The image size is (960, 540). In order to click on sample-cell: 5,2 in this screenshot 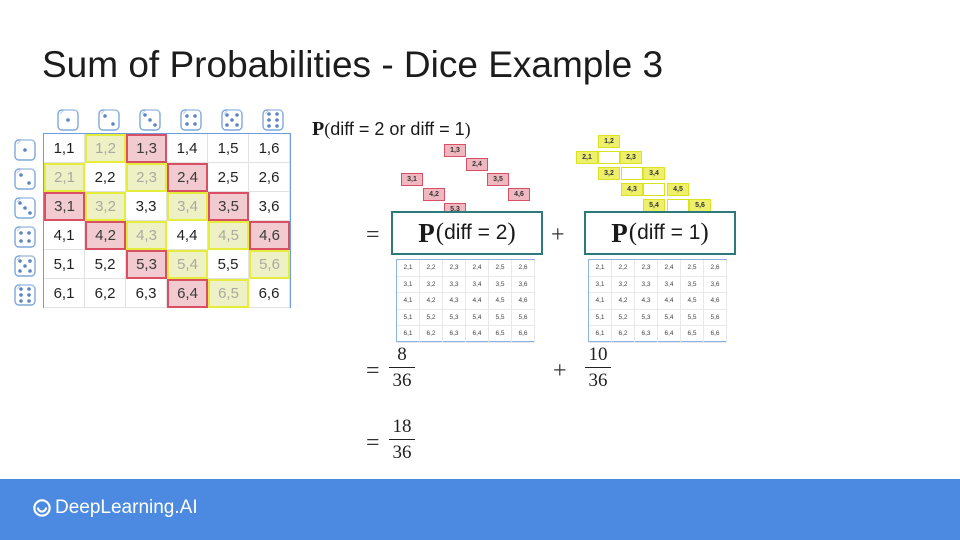, I will do `click(431, 317)`.